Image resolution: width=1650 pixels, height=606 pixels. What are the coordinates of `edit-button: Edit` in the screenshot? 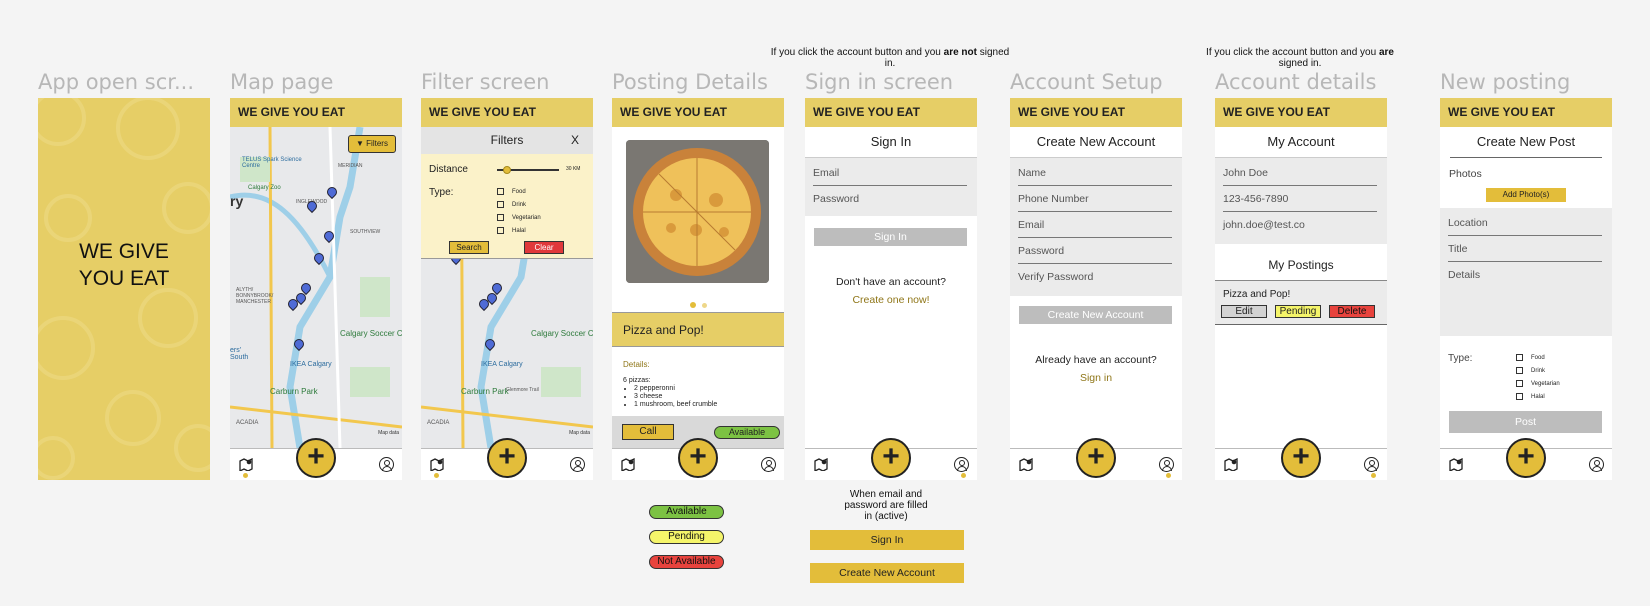 It's located at (1244, 311).